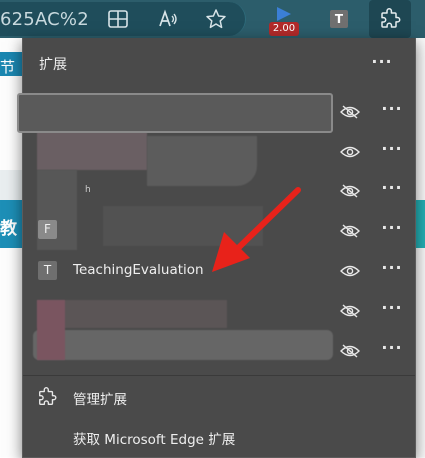 The height and width of the screenshot is (458, 425). What do you see at coordinates (8, 229) in the screenshot?
I see `page-text-fragment-2: 教` at bounding box center [8, 229].